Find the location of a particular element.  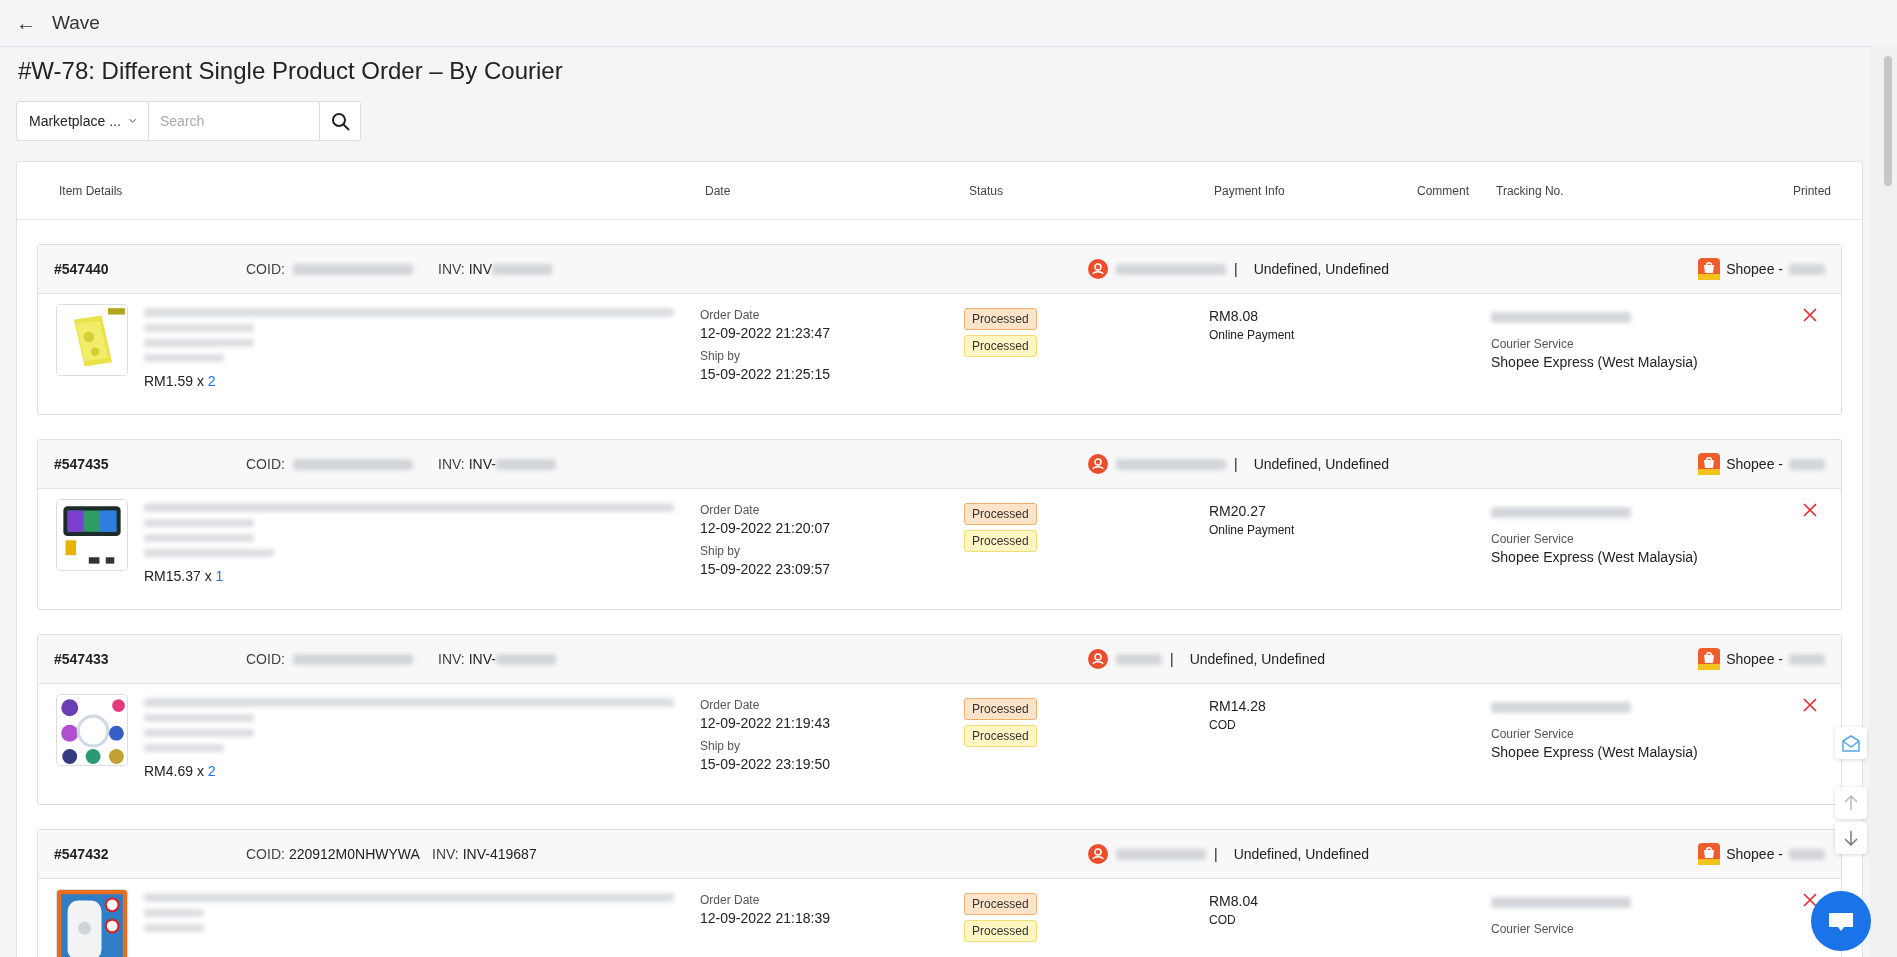

invoice-value: INV is located at coordinates (480, 269).